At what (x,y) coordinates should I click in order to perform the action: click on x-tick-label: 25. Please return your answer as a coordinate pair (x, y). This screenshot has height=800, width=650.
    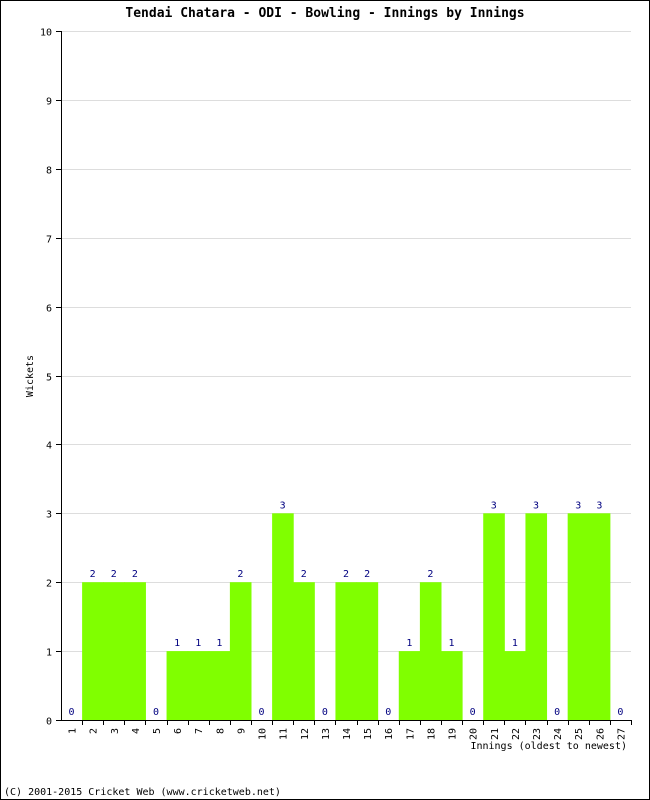
    Looking at the image, I should click on (579, 734).